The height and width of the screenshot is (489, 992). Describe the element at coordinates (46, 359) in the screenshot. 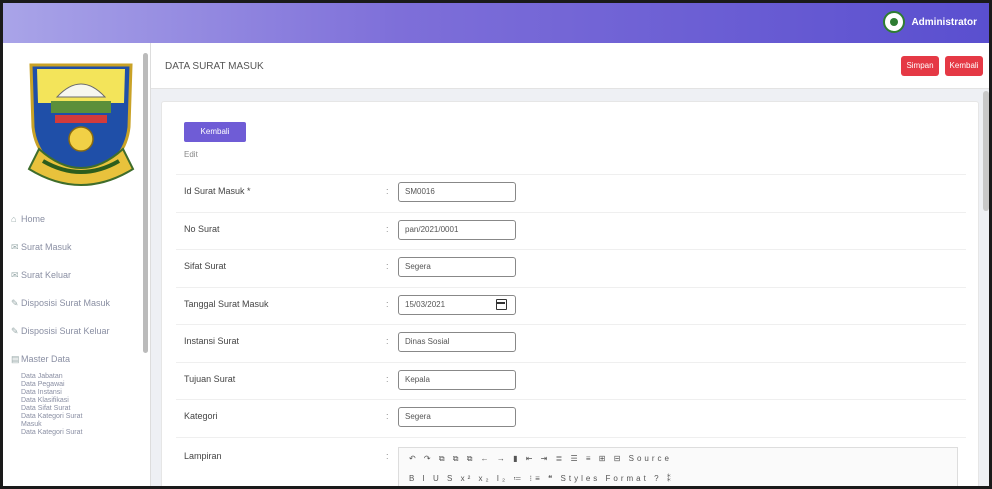

I see `sidebar-item-label: Master Data` at that location.